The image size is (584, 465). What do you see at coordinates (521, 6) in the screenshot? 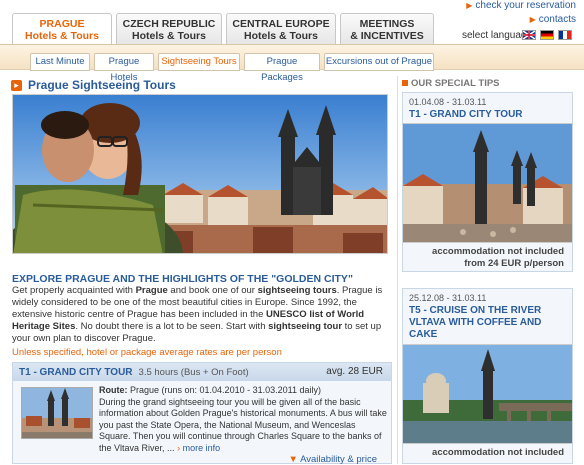
I see `check-reservation-link: ▶ check your reservation` at bounding box center [521, 6].